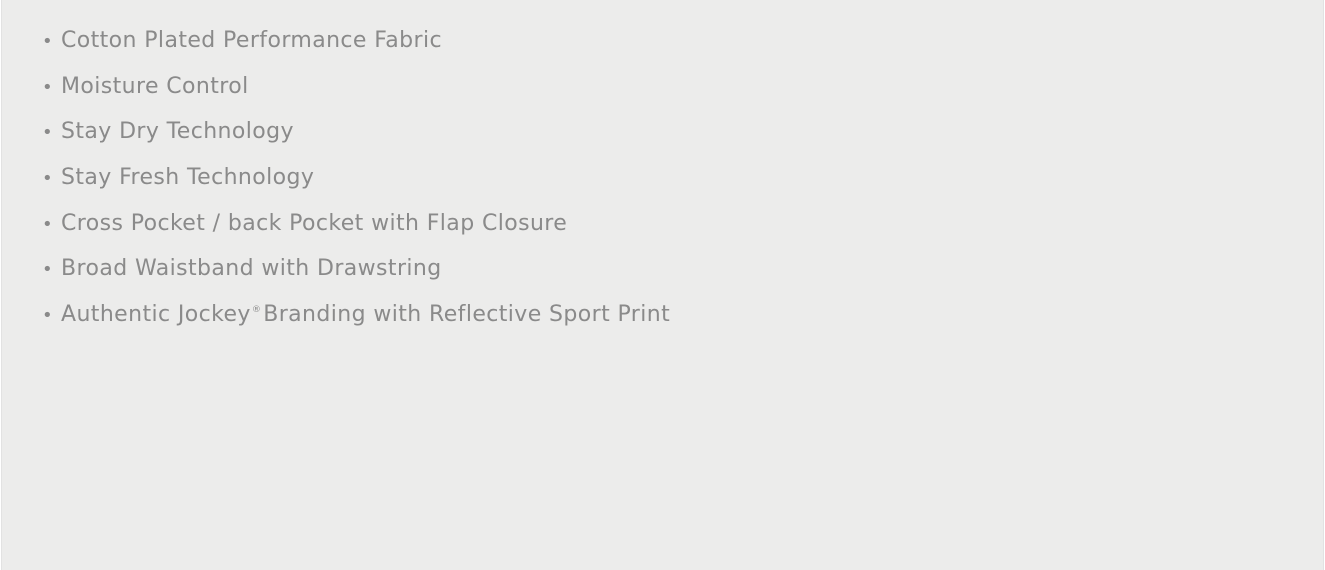 The height and width of the screenshot is (570, 1325). What do you see at coordinates (256, 310) in the screenshot?
I see `registered-trademark-icon: ®` at bounding box center [256, 310].